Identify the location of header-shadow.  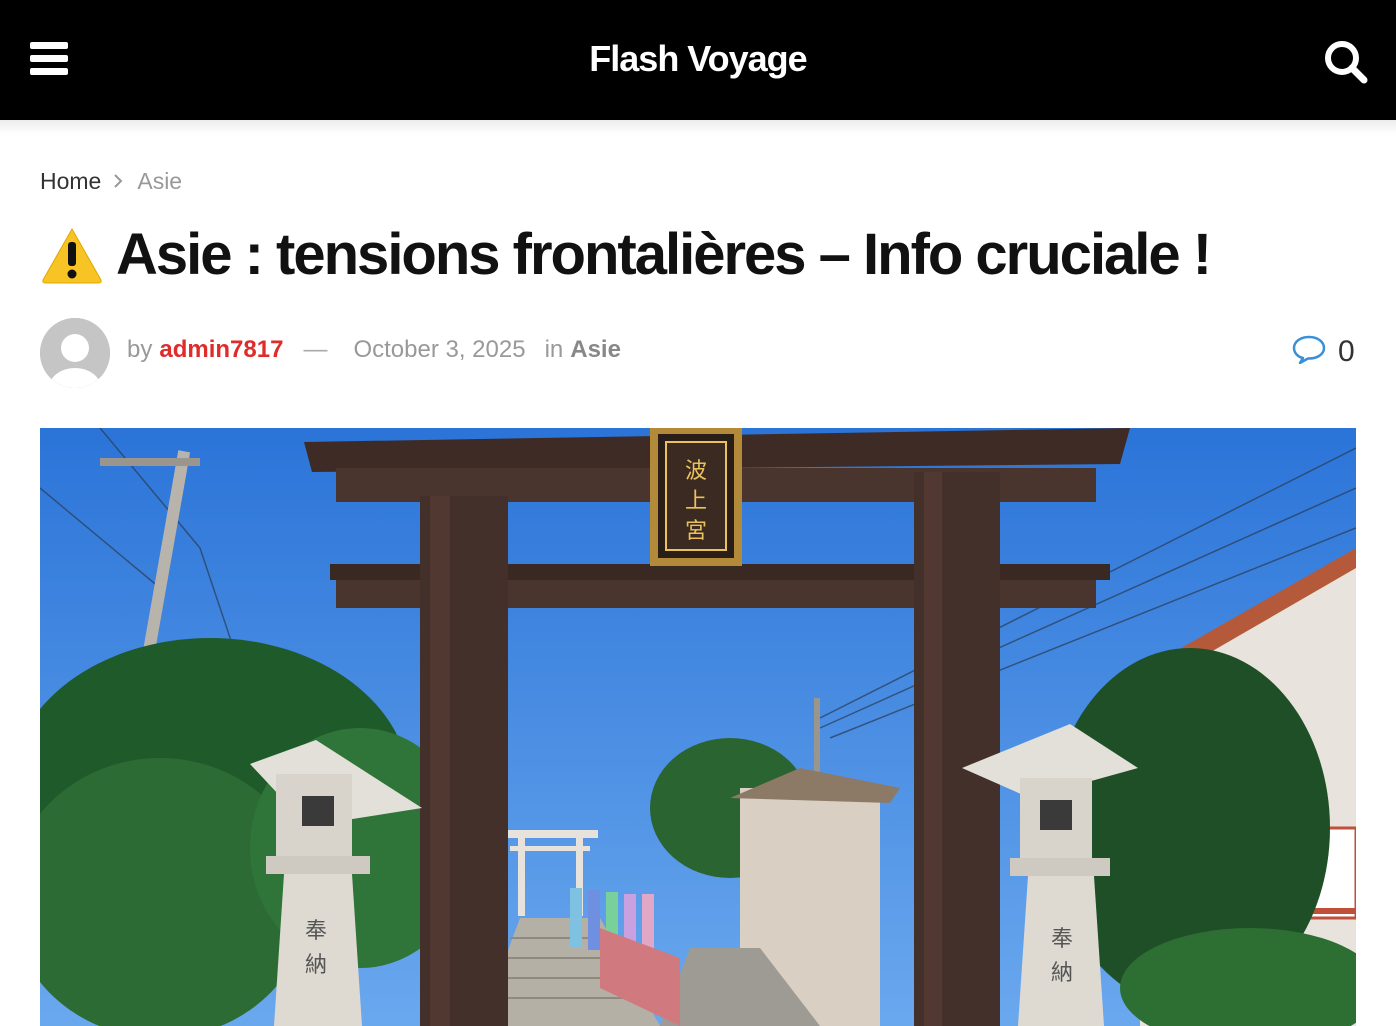
(698, 127).